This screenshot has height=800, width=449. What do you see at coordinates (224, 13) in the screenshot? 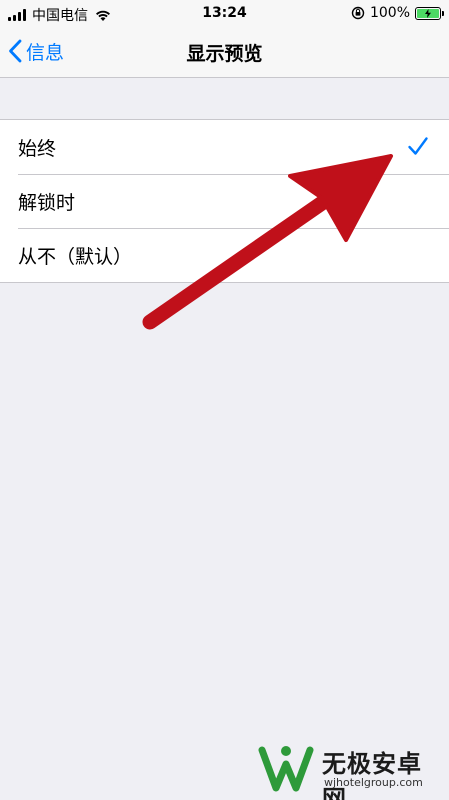
I see `status-bar: 中国电信 13:24 100%` at bounding box center [224, 13].